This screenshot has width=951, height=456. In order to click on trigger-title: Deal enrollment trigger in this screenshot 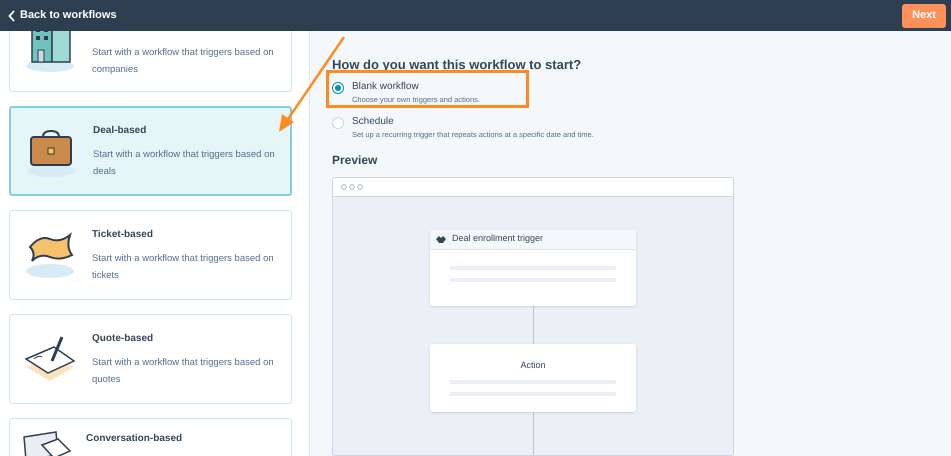, I will do `click(498, 239)`.